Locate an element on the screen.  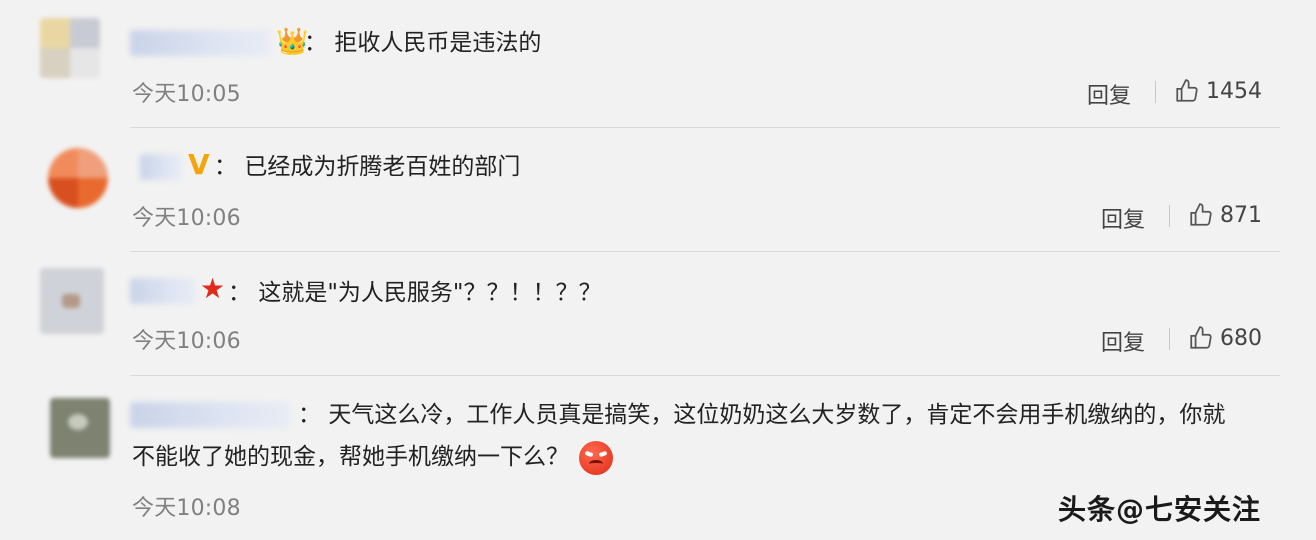
red-star-icon: ★ is located at coordinates (213, 288).